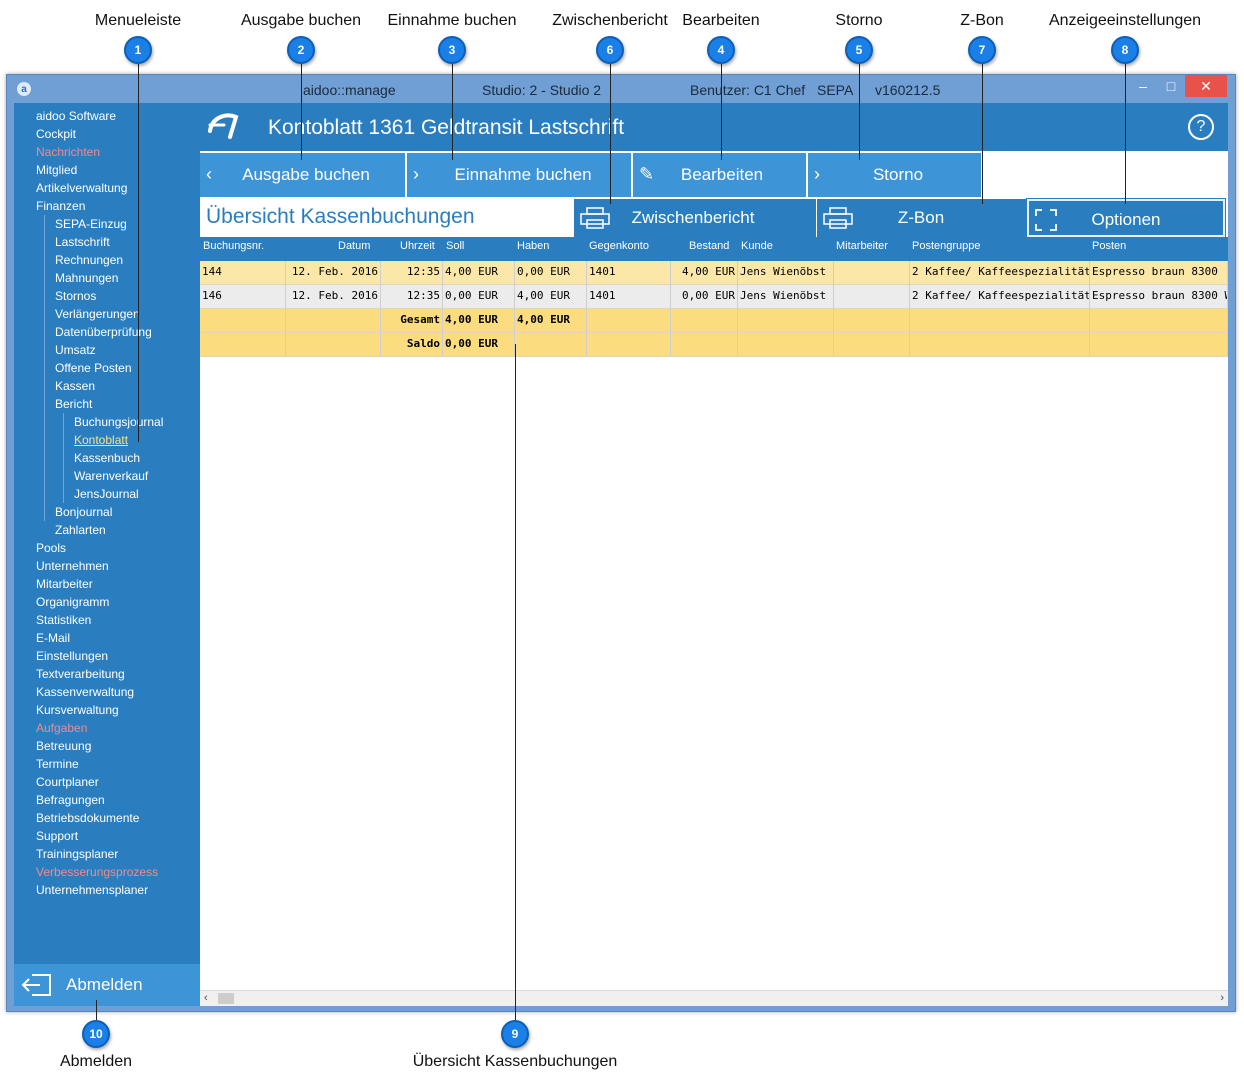 Image resolution: width=1244 pixels, height=1088 pixels. Describe the element at coordinates (70, 800) in the screenshot. I see `sidebar-item-befragungen: Befragungen` at that location.